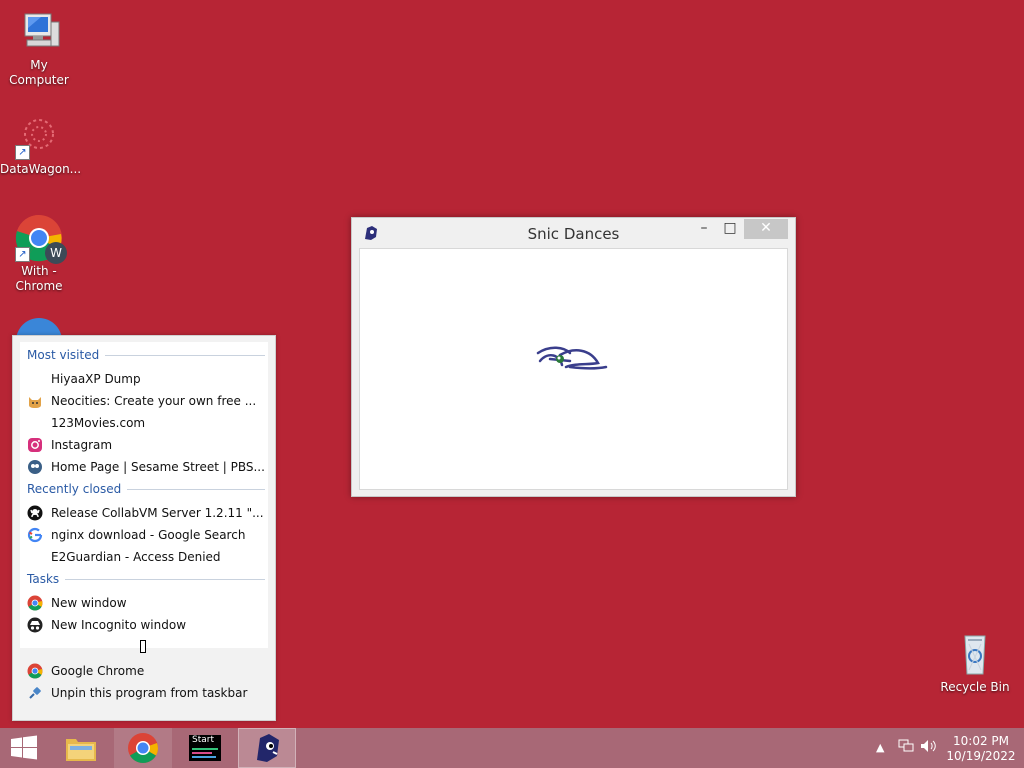 The height and width of the screenshot is (768, 1024). I want to click on section-header: Recently closed, so click(74, 489).